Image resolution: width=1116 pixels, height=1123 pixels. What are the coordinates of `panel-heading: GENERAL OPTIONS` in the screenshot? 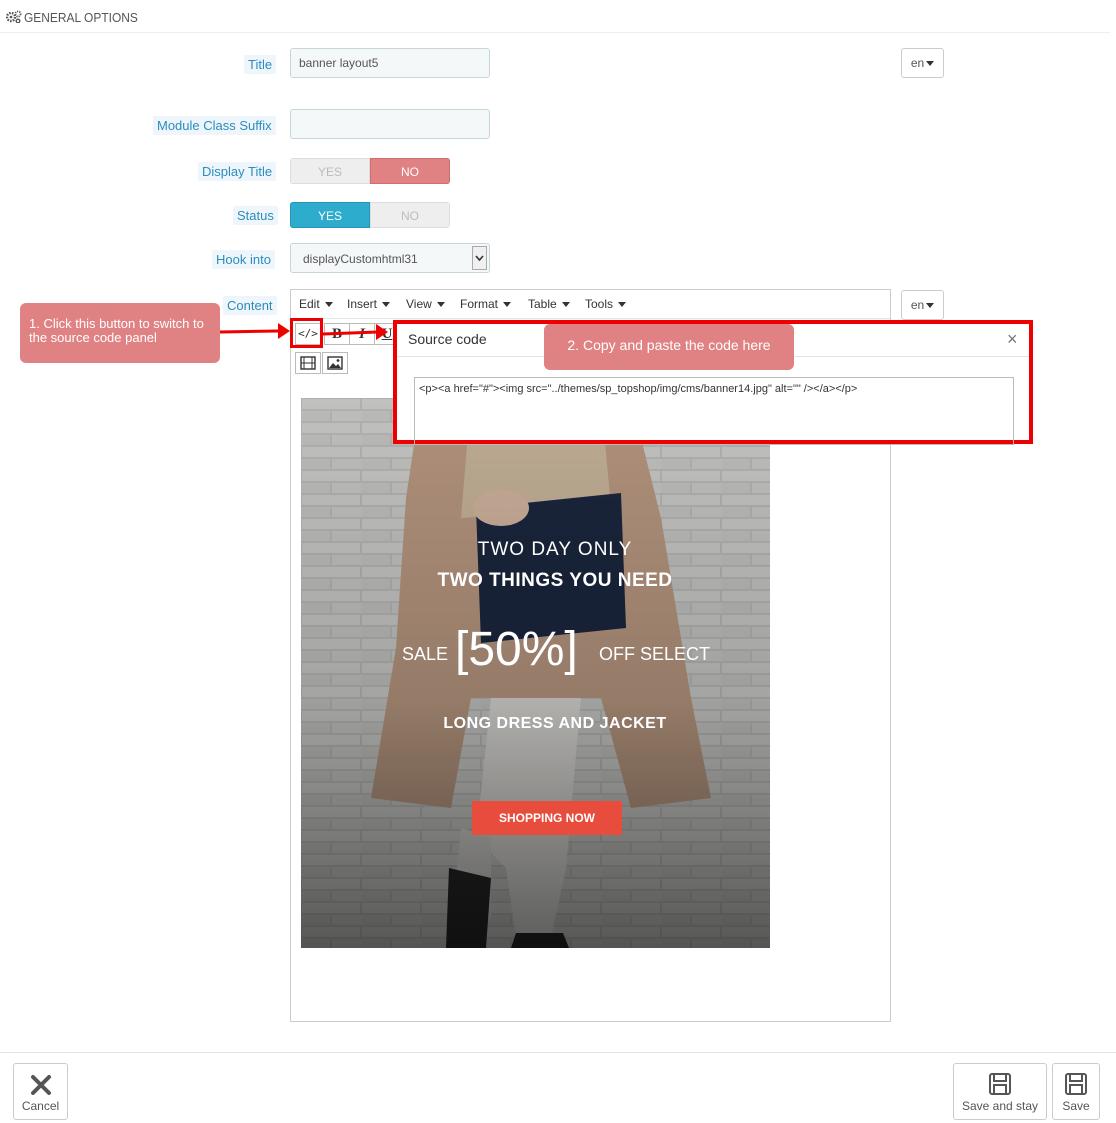 It's located at (555, 16).